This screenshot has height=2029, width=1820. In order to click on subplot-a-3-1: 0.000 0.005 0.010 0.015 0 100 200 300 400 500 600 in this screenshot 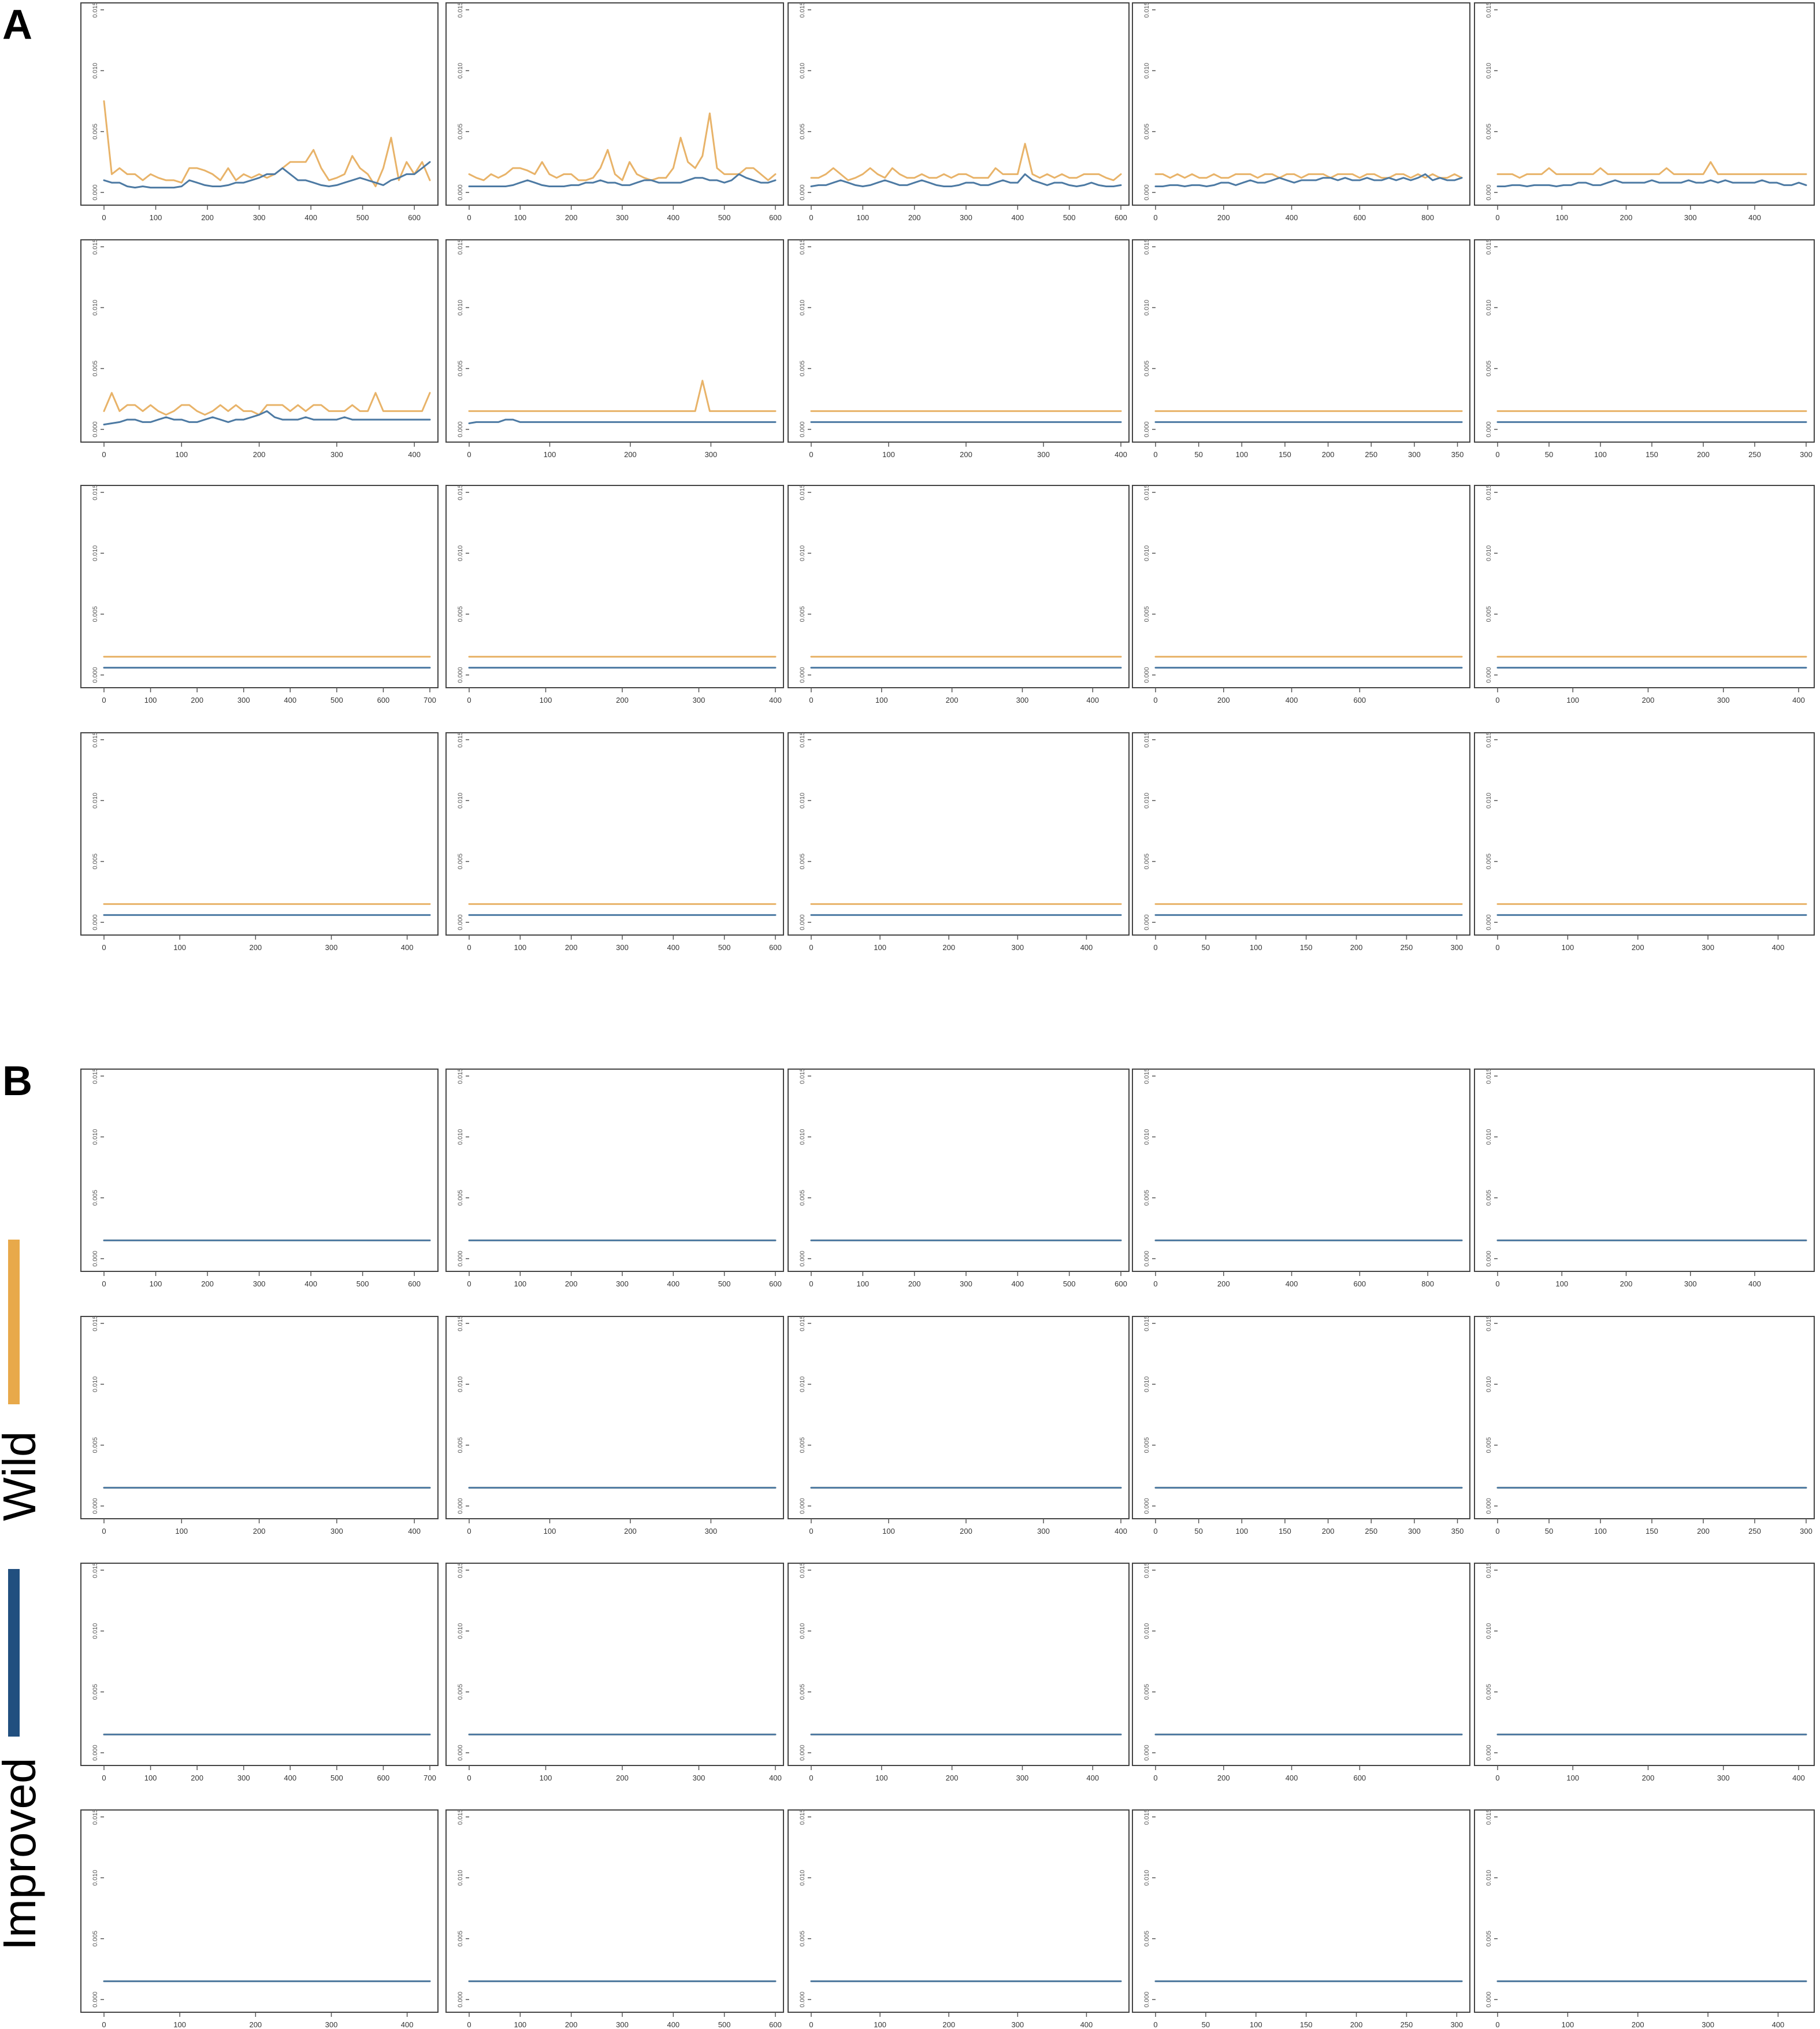, I will do `click(614, 842)`.